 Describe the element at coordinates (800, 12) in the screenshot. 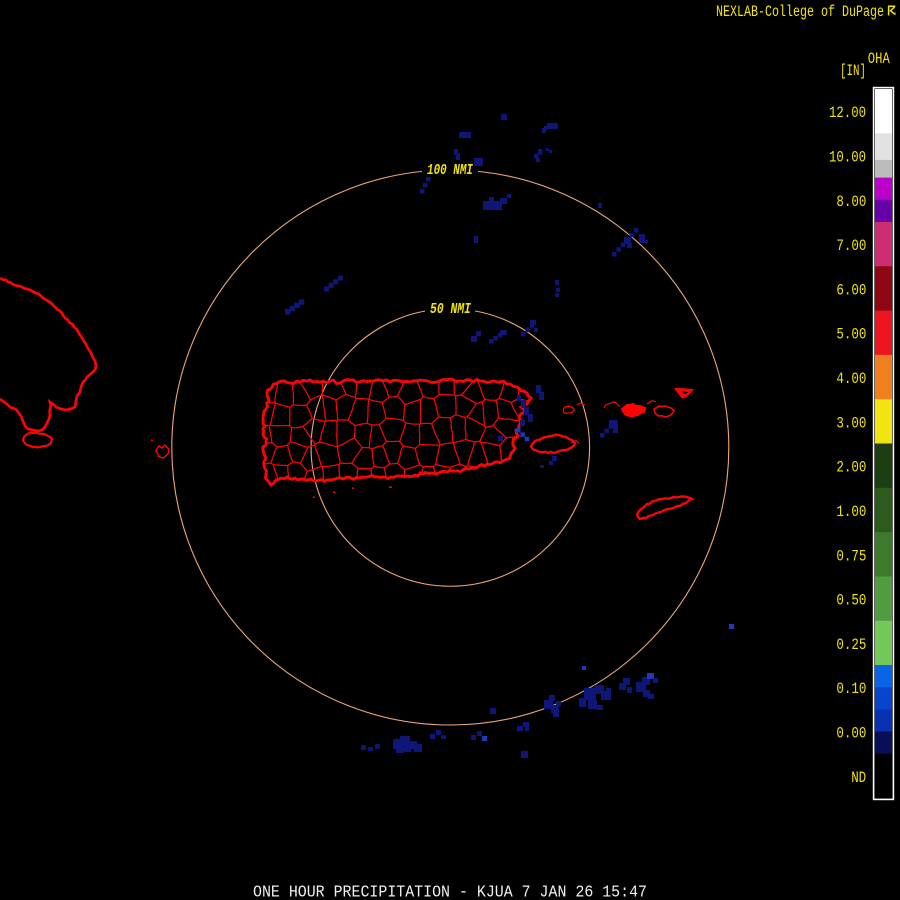

I see `svg-text: NEXLAB-College of DuPage` at that location.